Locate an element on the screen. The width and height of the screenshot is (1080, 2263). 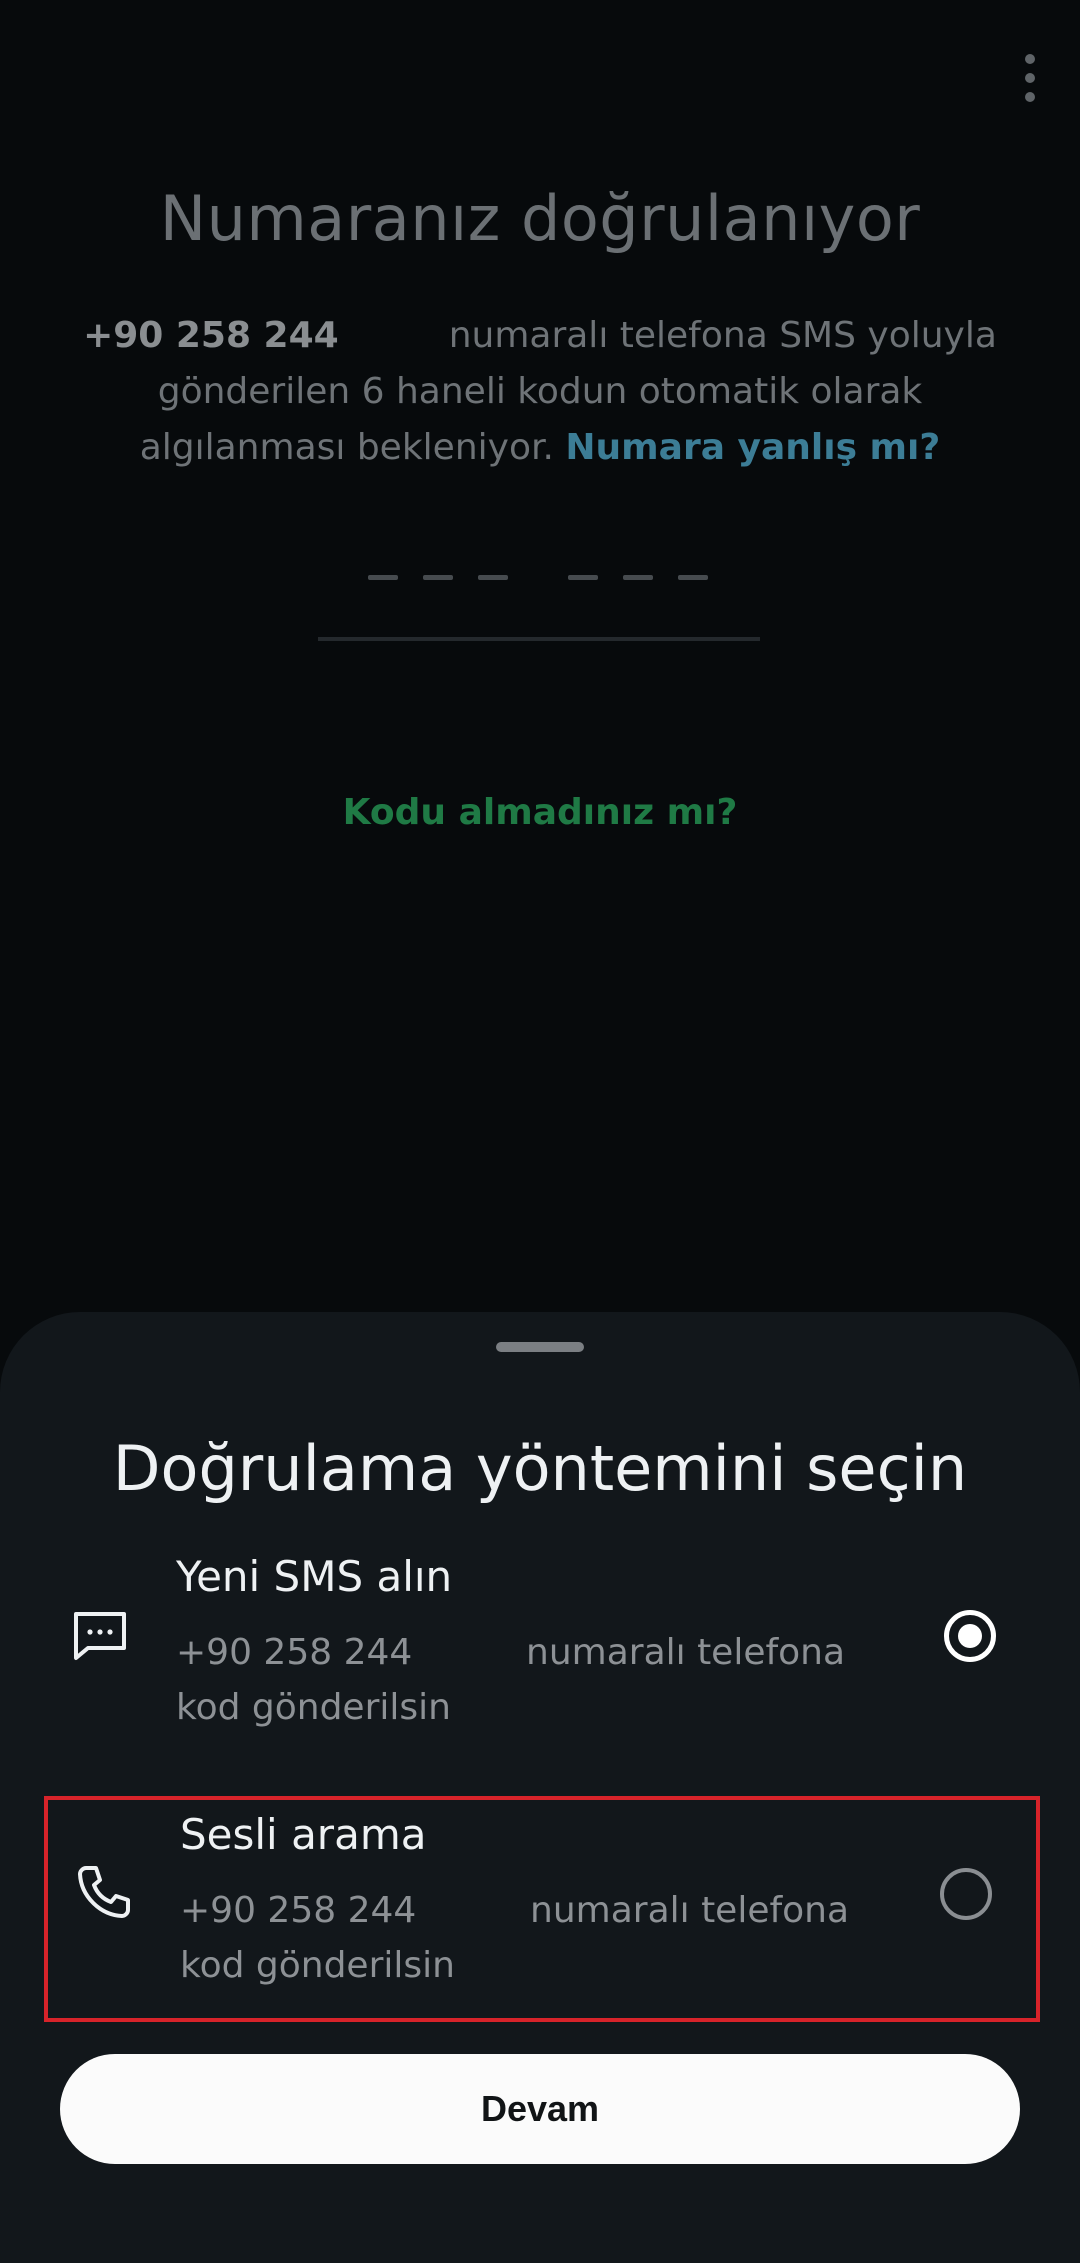
sms-icon is located at coordinates (100, 1634).